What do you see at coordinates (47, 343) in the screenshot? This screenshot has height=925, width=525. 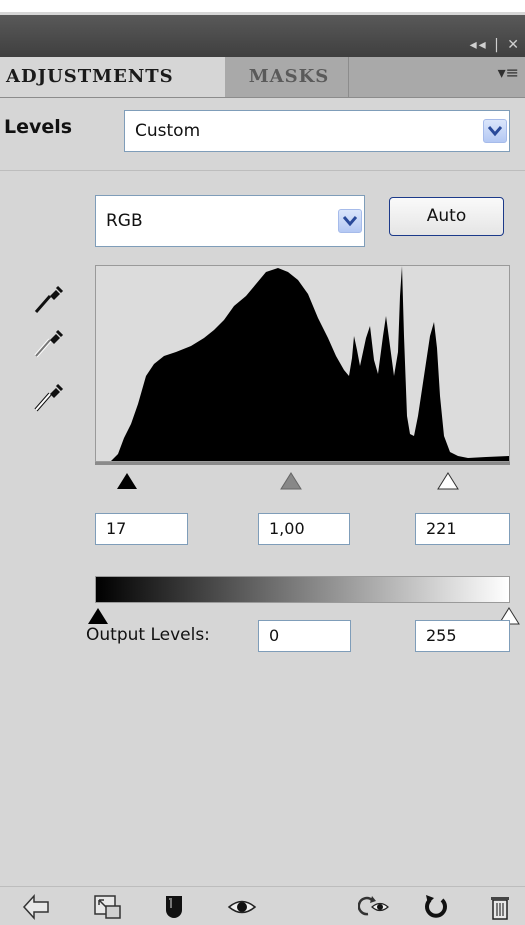 I see `gray-point-eyedropper-icon` at bounding box center [47, 343].